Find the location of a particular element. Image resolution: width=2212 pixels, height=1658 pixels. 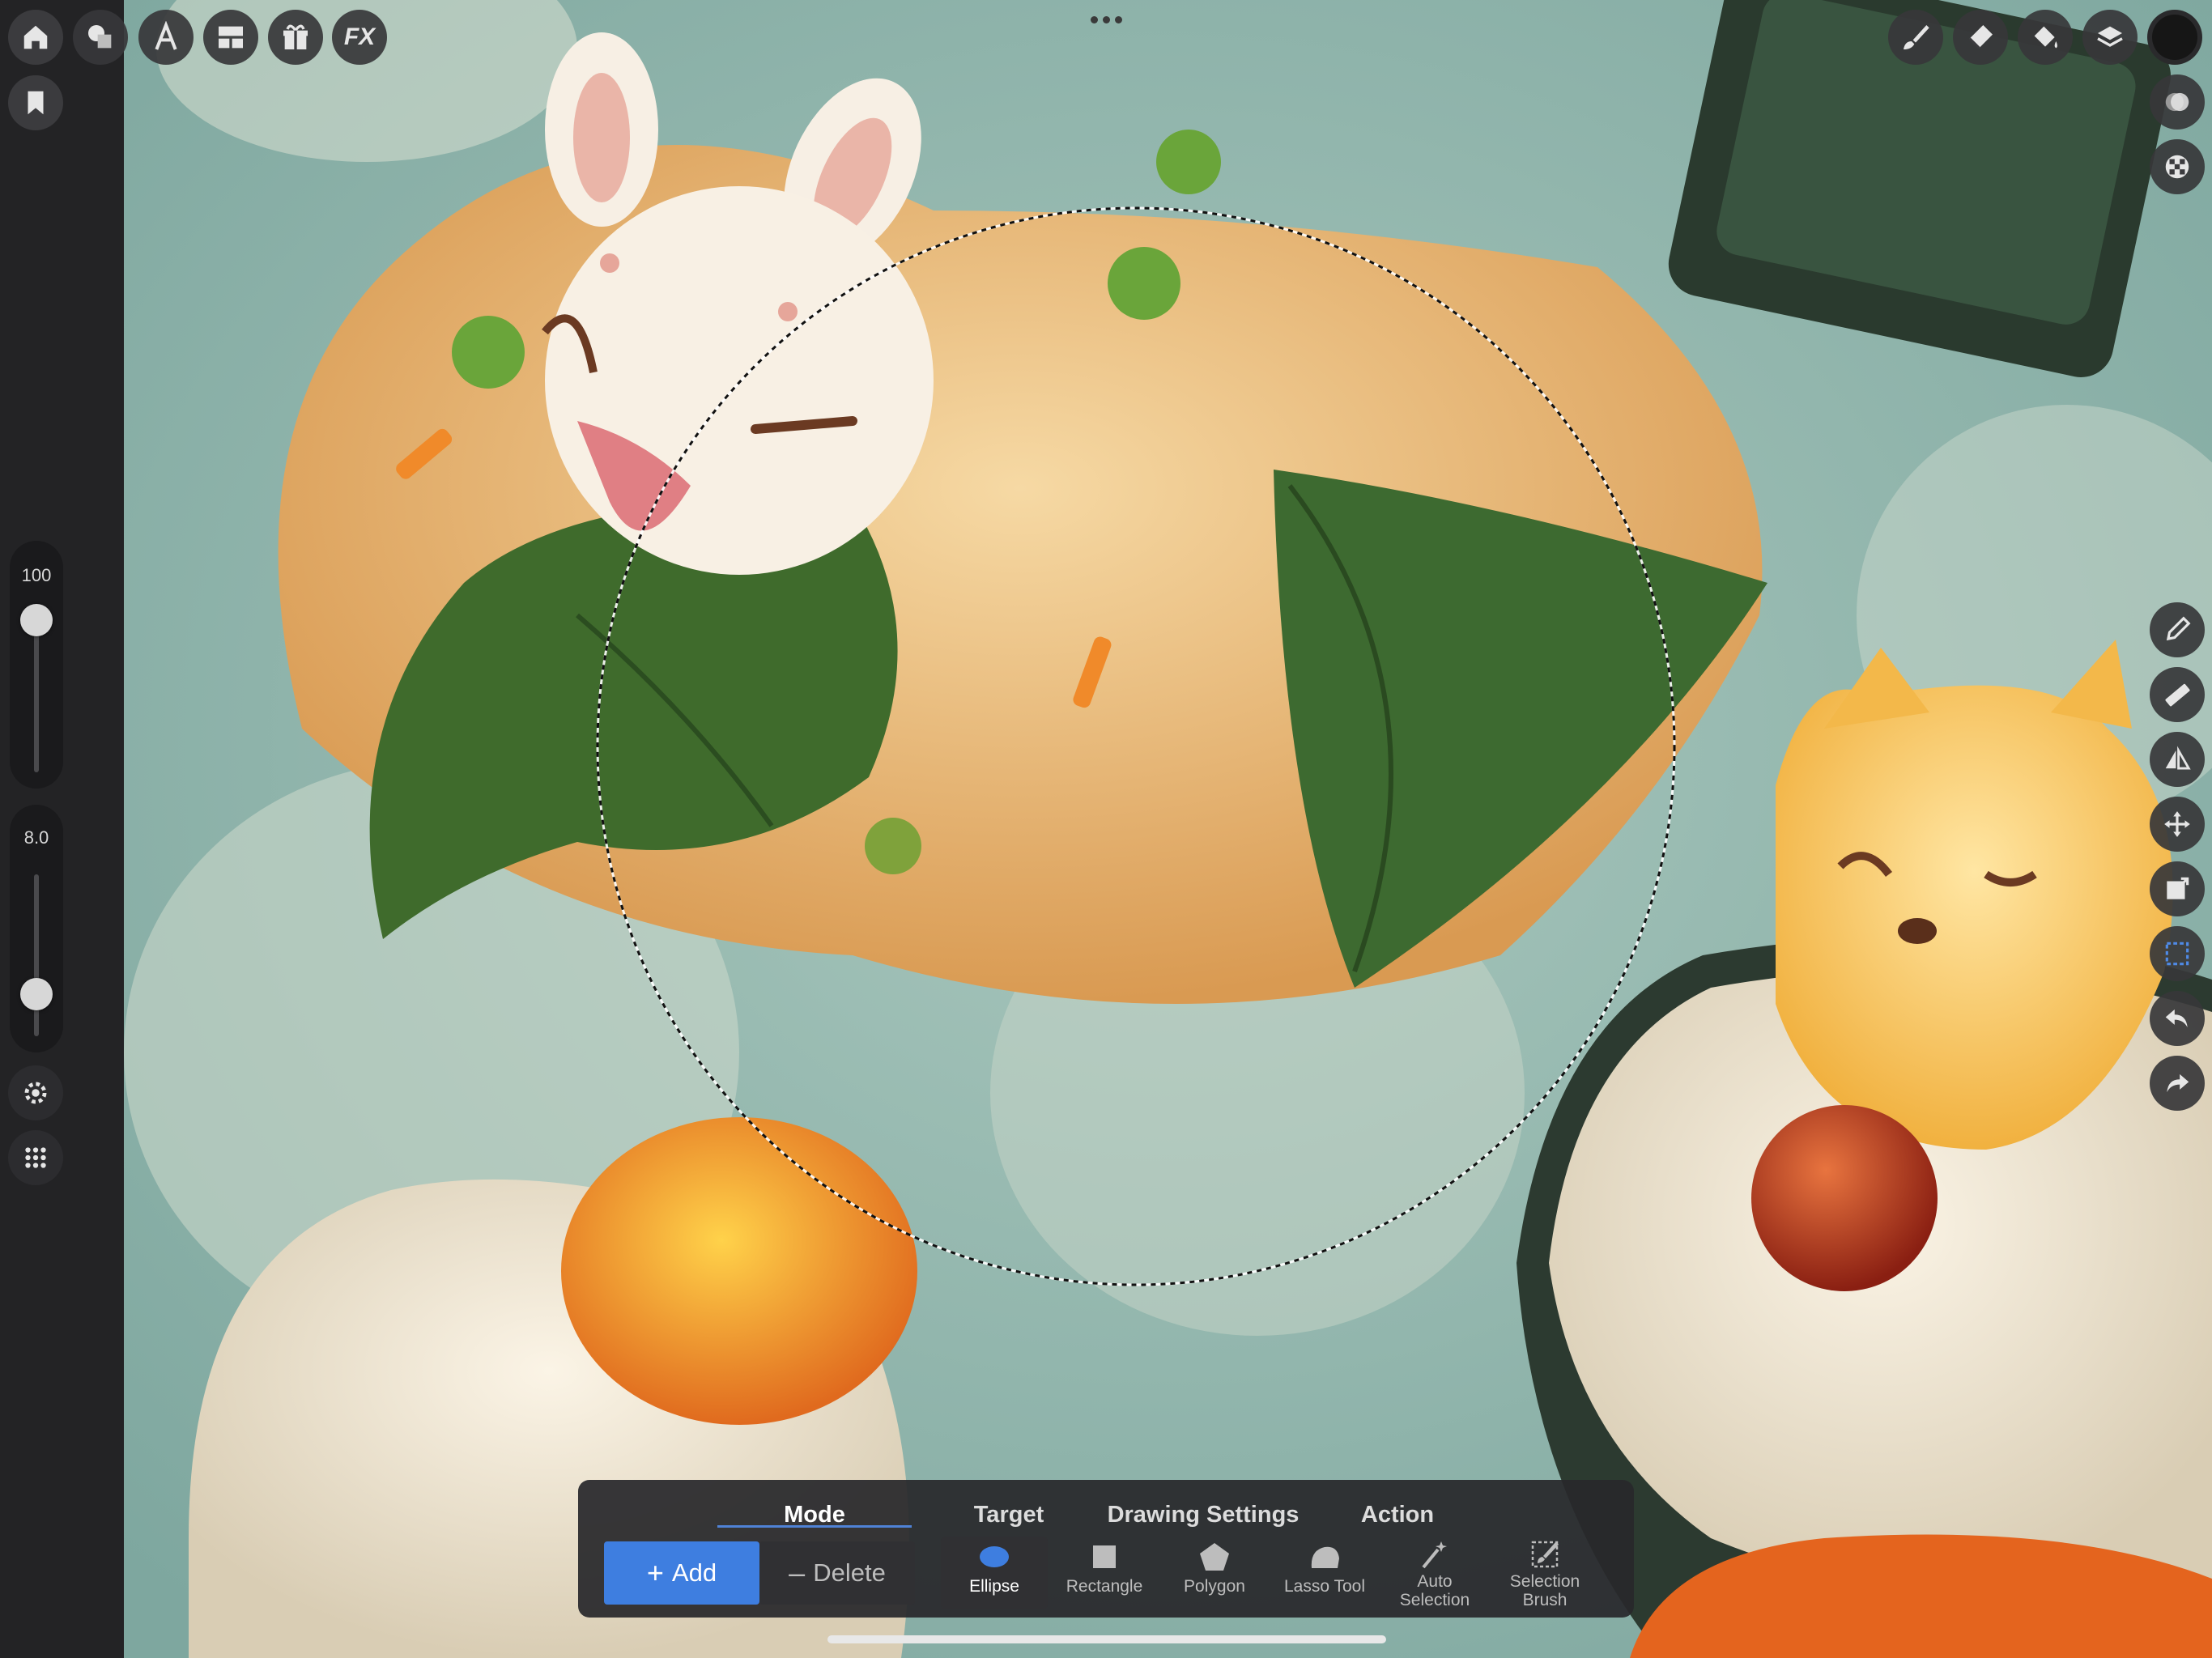

selection-brush-tool: Selection Brush is located at coordinates (1545, 1573).